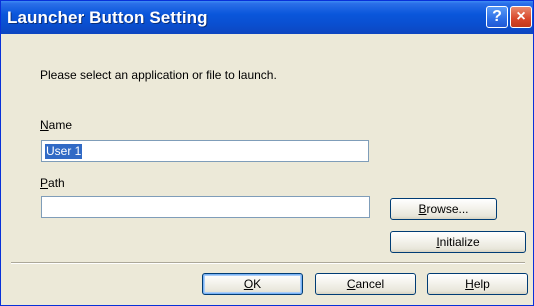  Describe the element at coordinates (44, 183) in the screenshot. I see `path-label-mnemonic: P` at that location.